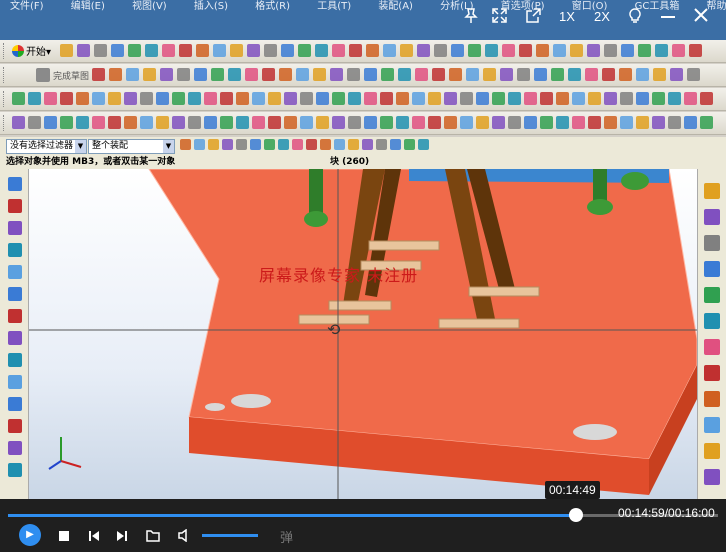 This screenshot has width=726, height=552. What do you see at coordinates (334, 6) in the screenshot?
I see `menu-tools: 工具(T)` at bounding box center [334, 6].